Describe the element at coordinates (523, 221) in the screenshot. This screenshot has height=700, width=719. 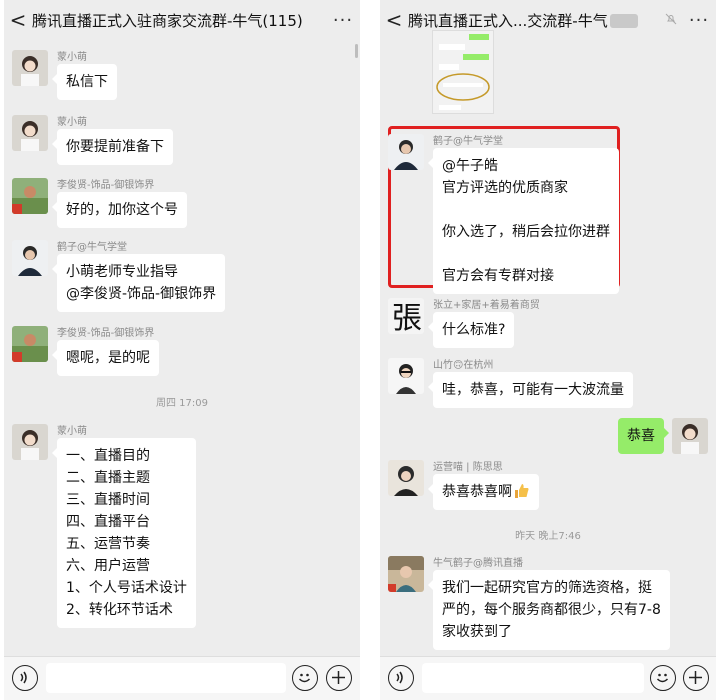
I see `message-bubble: @午子皓 官方评选的优质商家 你入选了，稍后会拉你进群 官方会有专群对接` at that location.